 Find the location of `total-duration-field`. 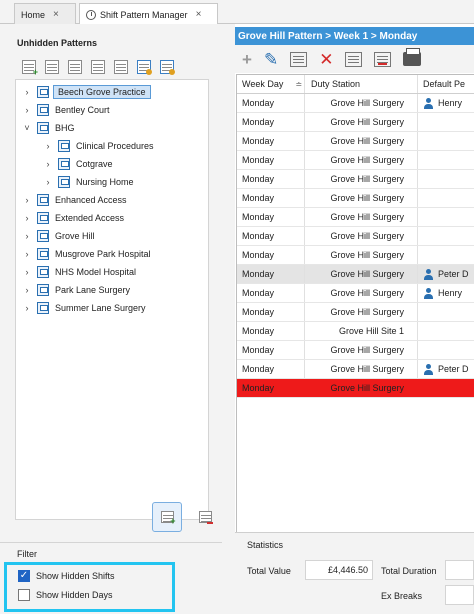

total-duration-field is located at coordinates (459, 570).